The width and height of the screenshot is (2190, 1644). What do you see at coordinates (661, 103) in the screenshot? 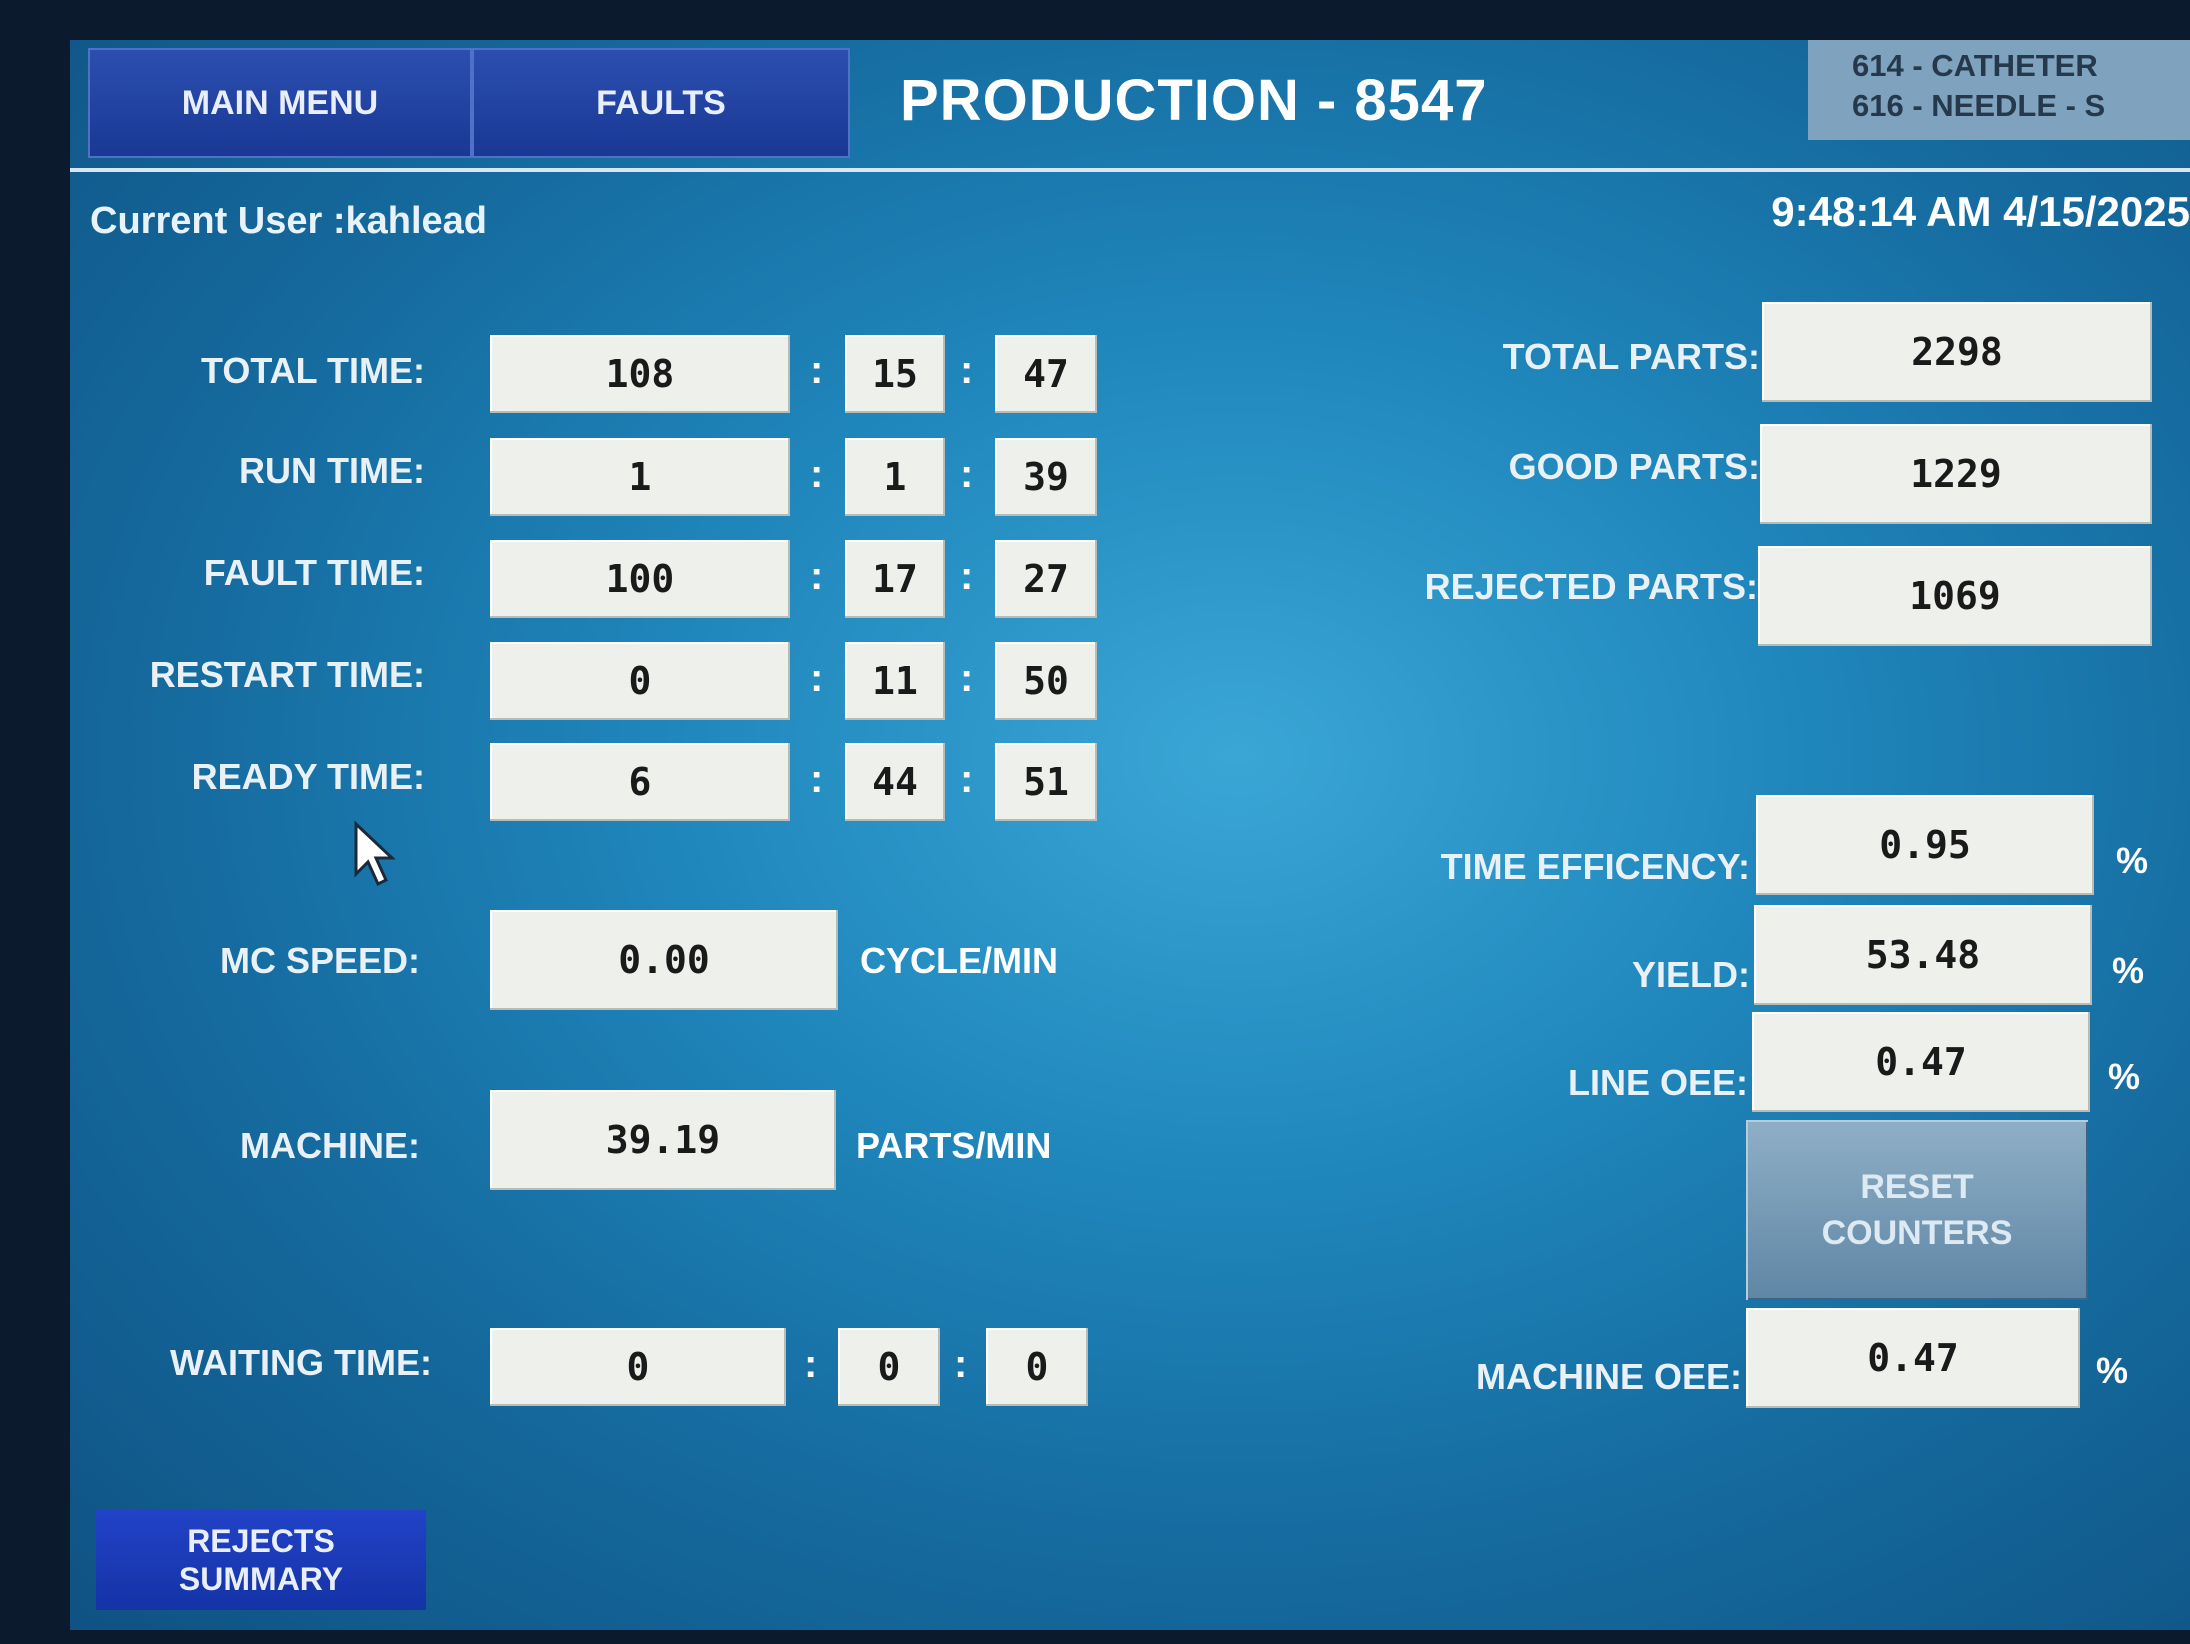
I see `faults-button: FAULTS` at bounding box center [661, 103].